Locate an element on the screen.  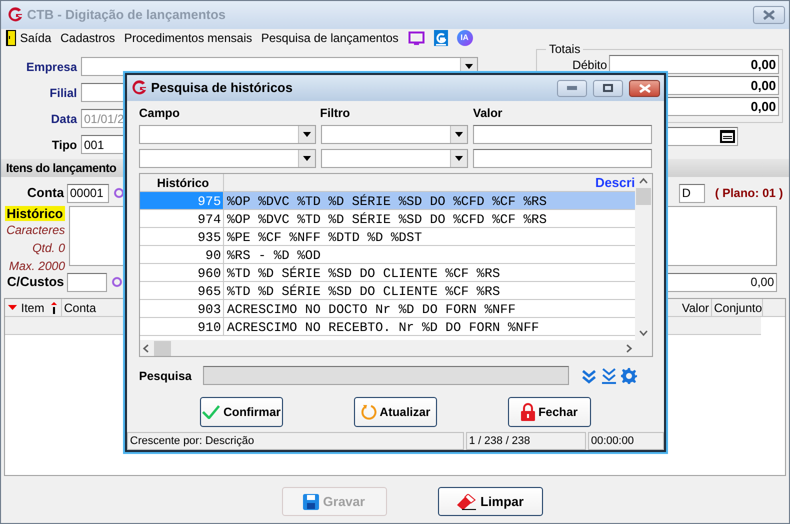
table-row: 935 %PE %CF %NFF %DTD %D %DST is located at coordinates (387, 237).